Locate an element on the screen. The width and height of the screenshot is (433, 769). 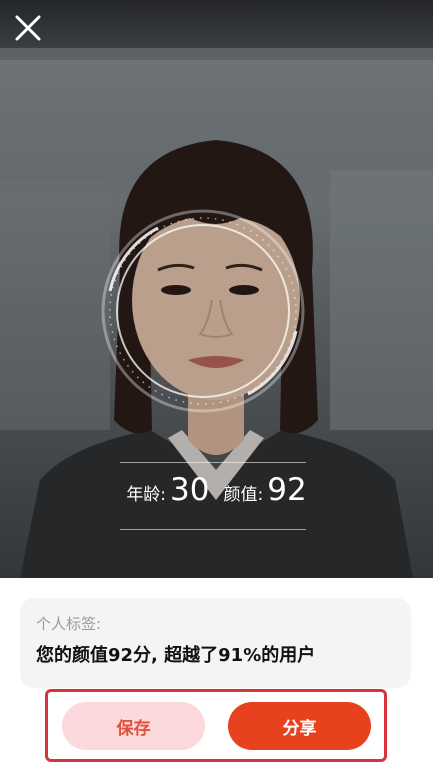
result-stats: 年龄: 30 颜值: 92 is located at coordinates (216, 496).